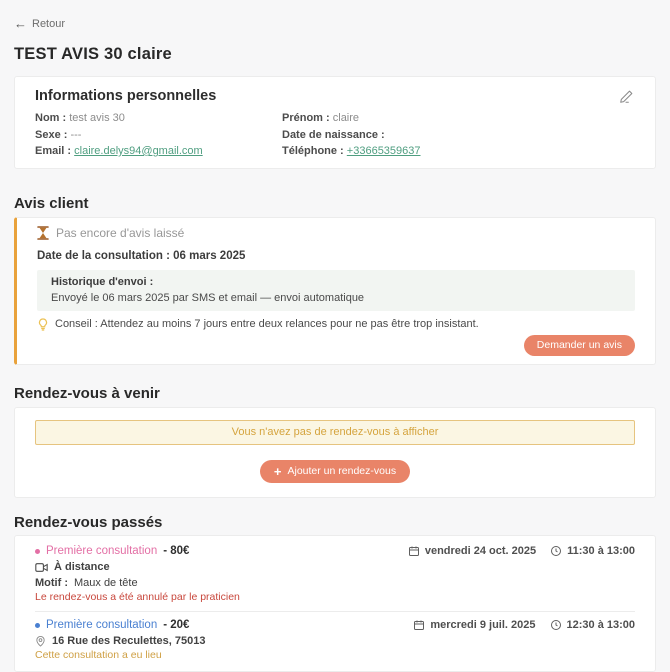 Image resolution: width=670 pixels, height=672 pixels. Describe the element at coordinates (126, 96) in the screenshot. I see `personal-info-title: Informations personnelles` at that location.